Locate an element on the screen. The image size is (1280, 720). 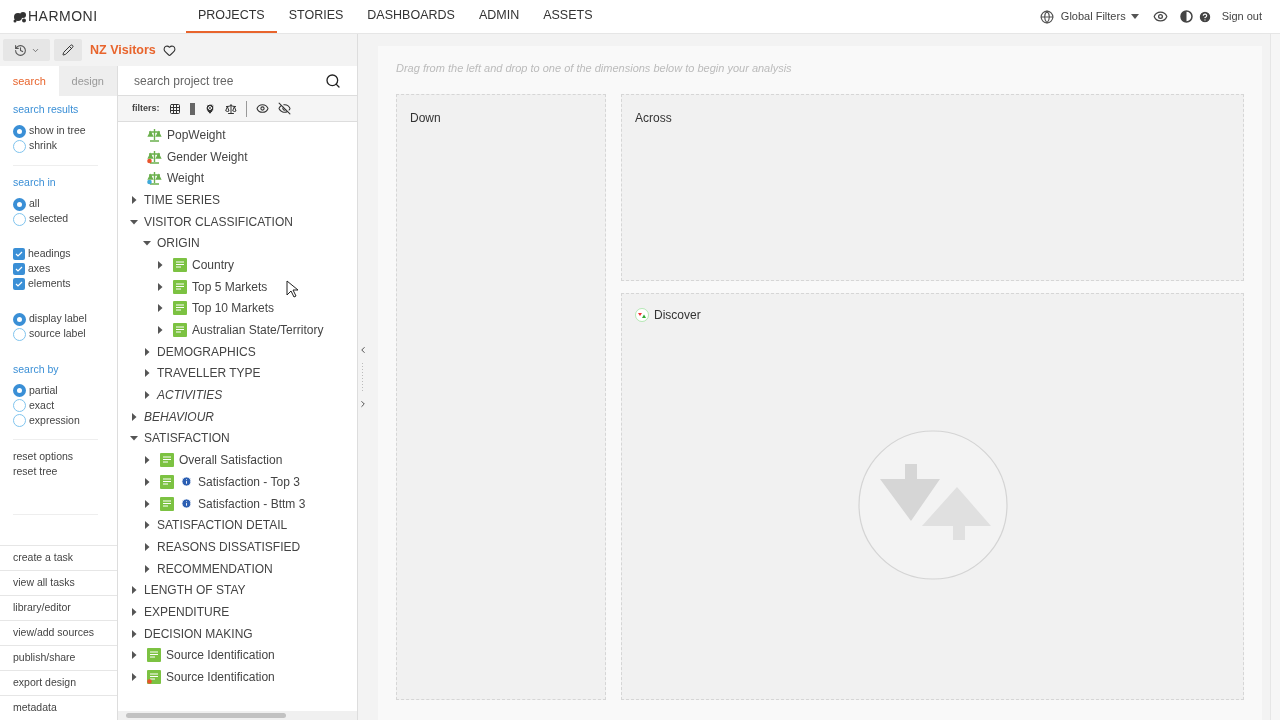
search-icon is located at coordinates (333, 80).